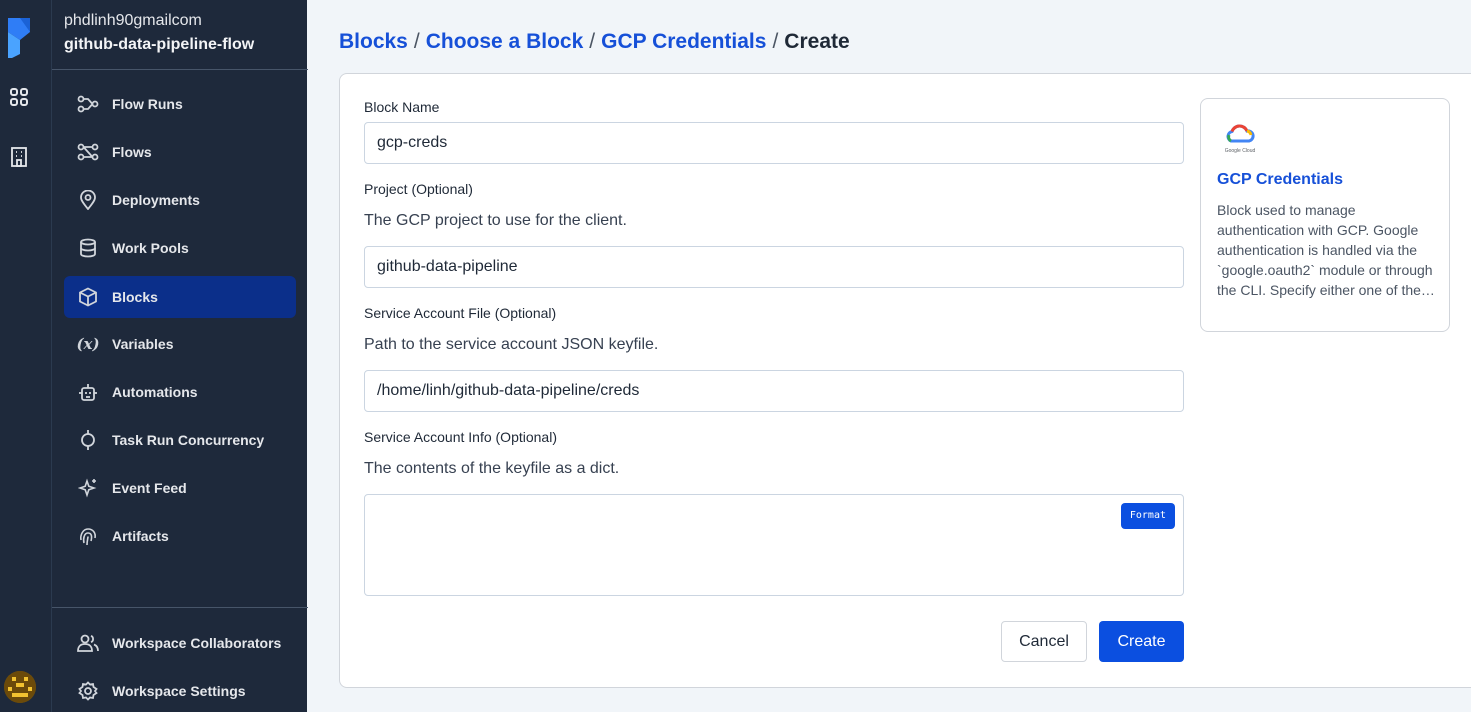 This screenshot has height=712, width=1471. I want to click on service-account-info-label: Service Account Info (Optional), so click(460, 437).